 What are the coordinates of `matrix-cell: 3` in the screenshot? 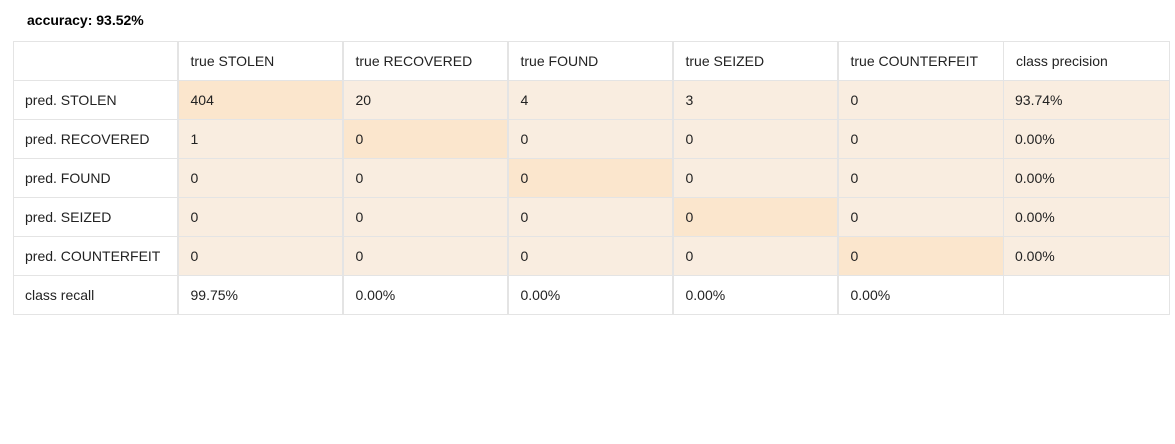 It's located at (754, 100).